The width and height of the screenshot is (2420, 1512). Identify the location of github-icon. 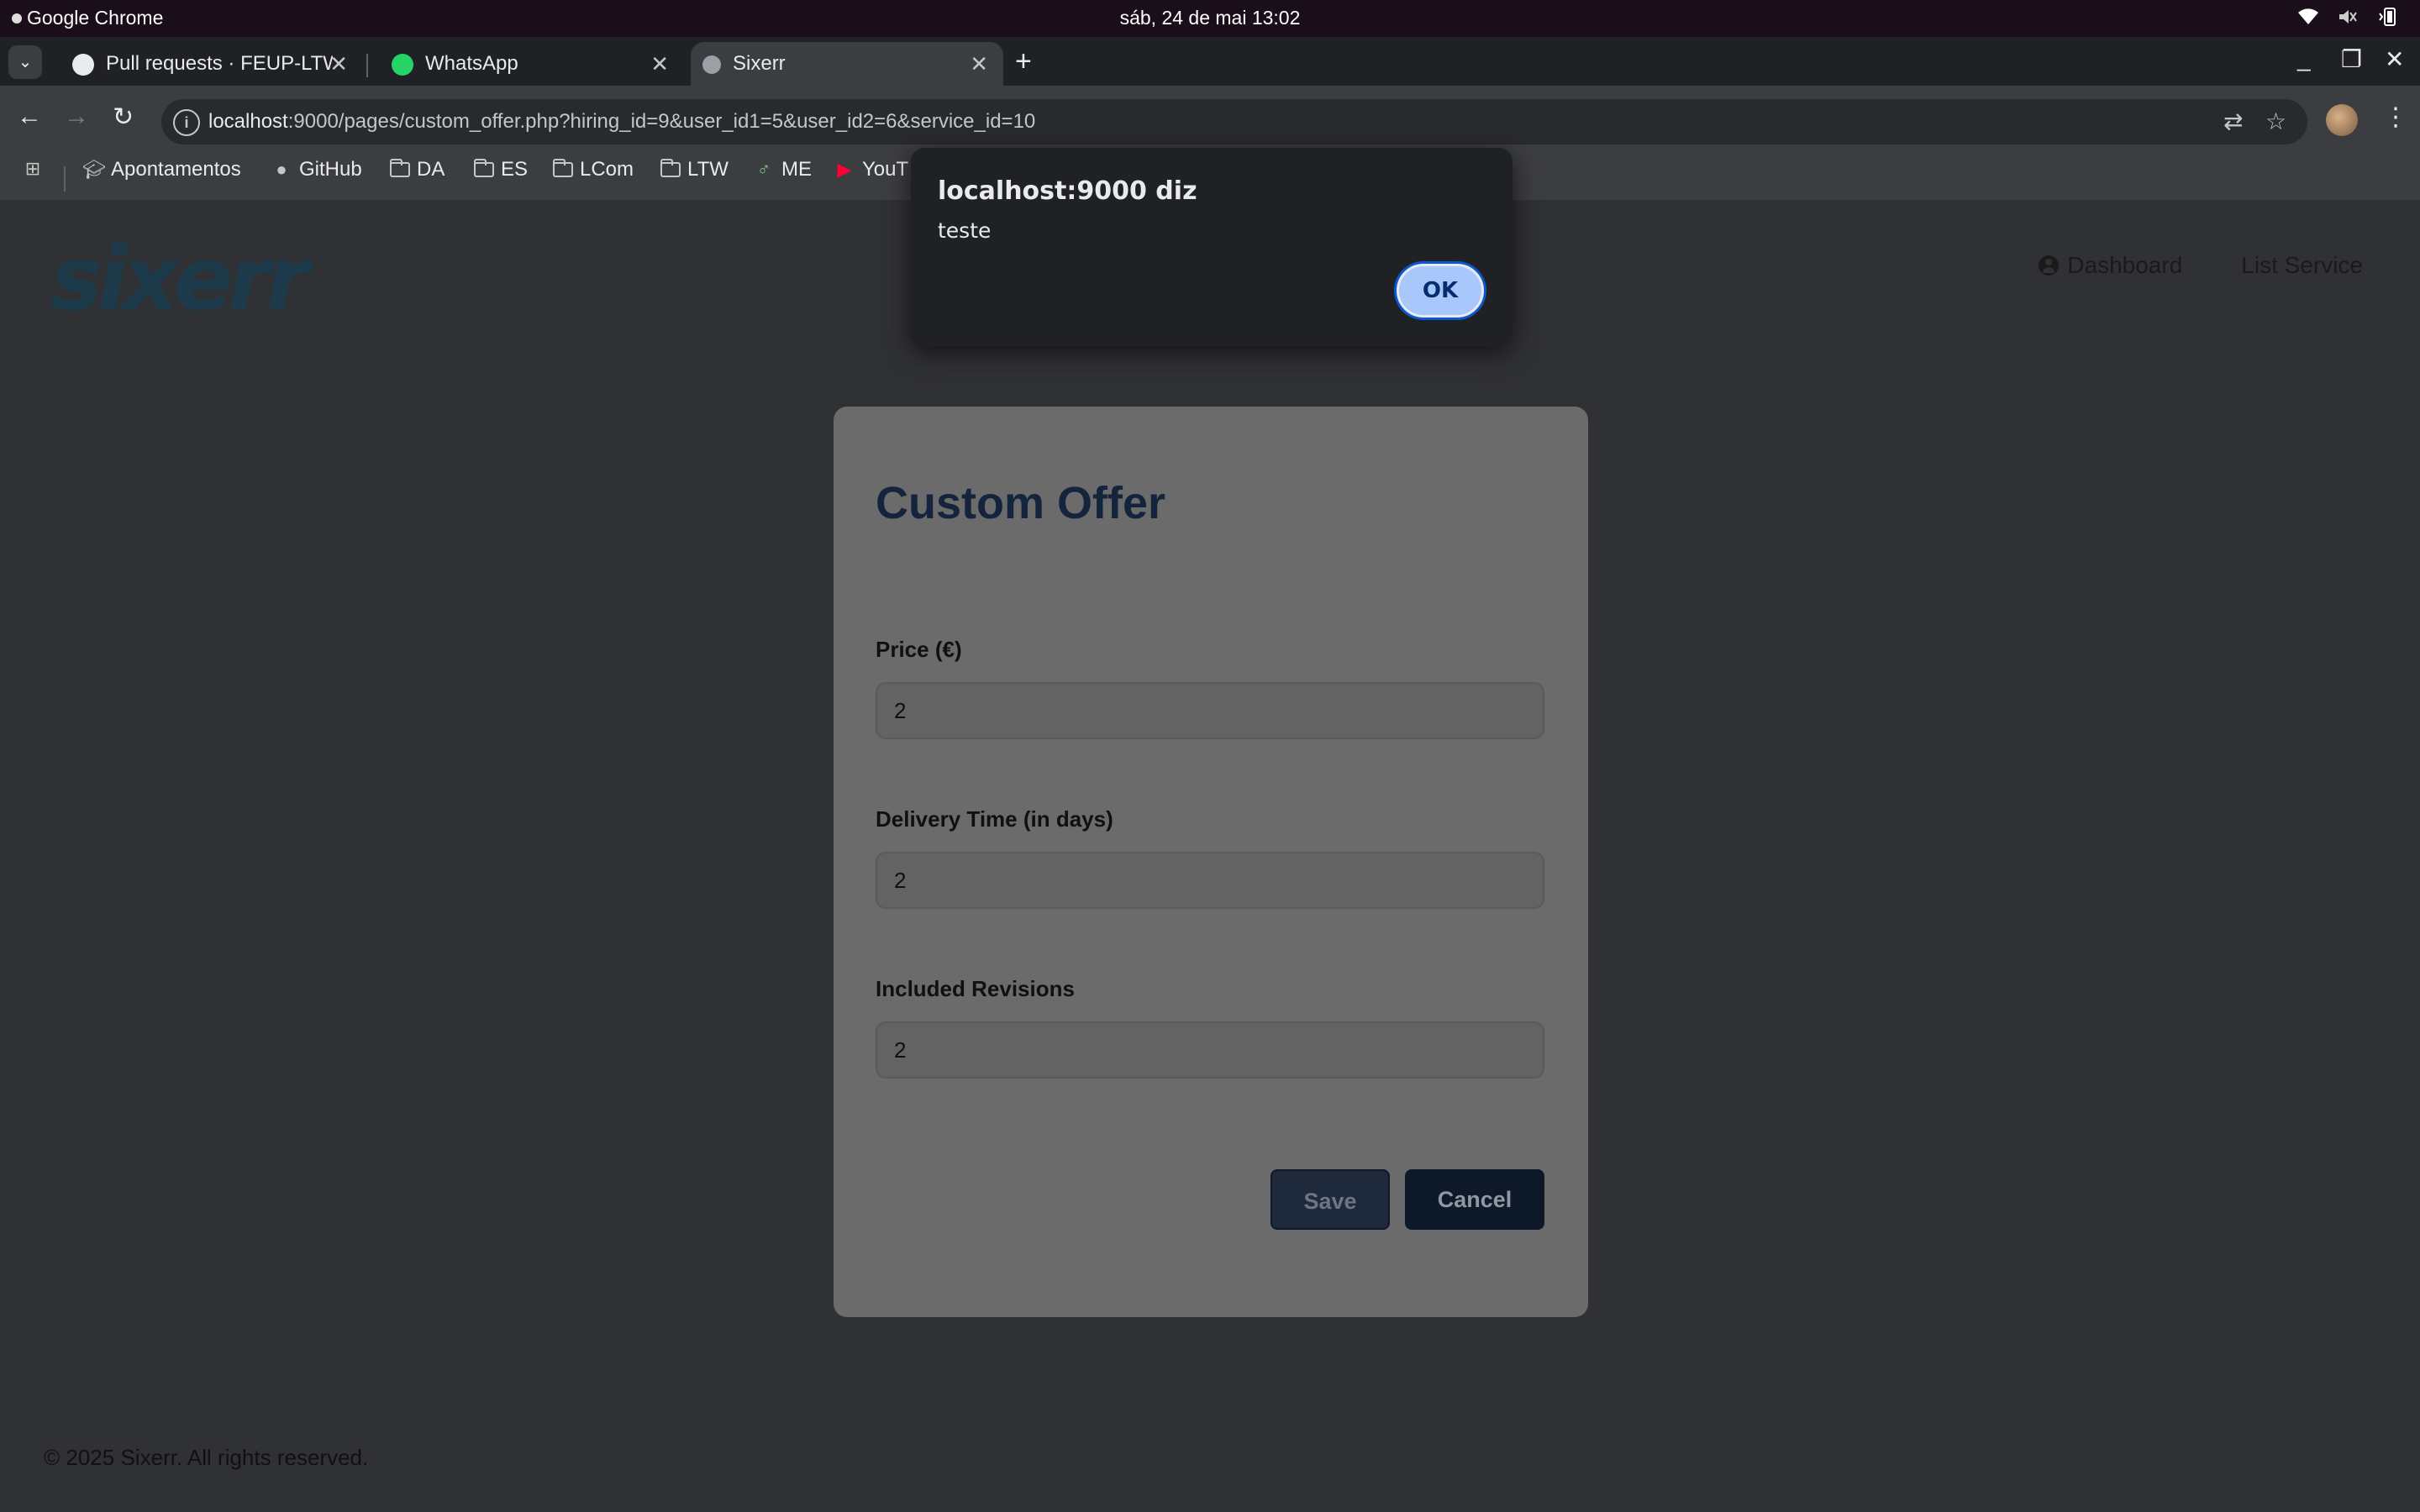
(83, 65).